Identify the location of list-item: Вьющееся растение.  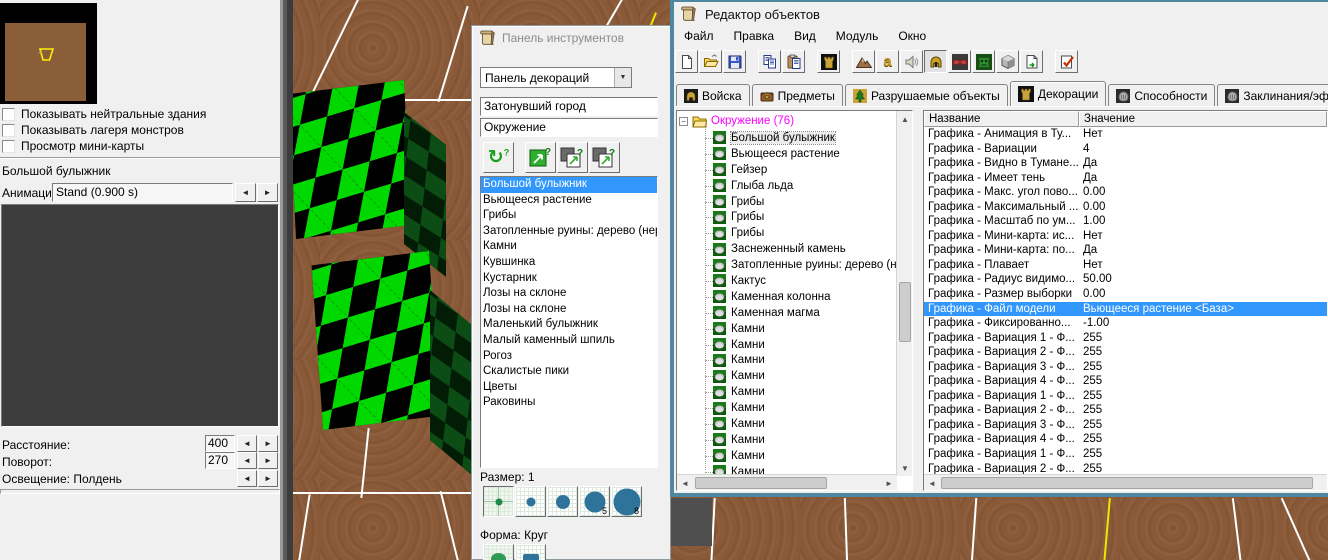
(569, 201).